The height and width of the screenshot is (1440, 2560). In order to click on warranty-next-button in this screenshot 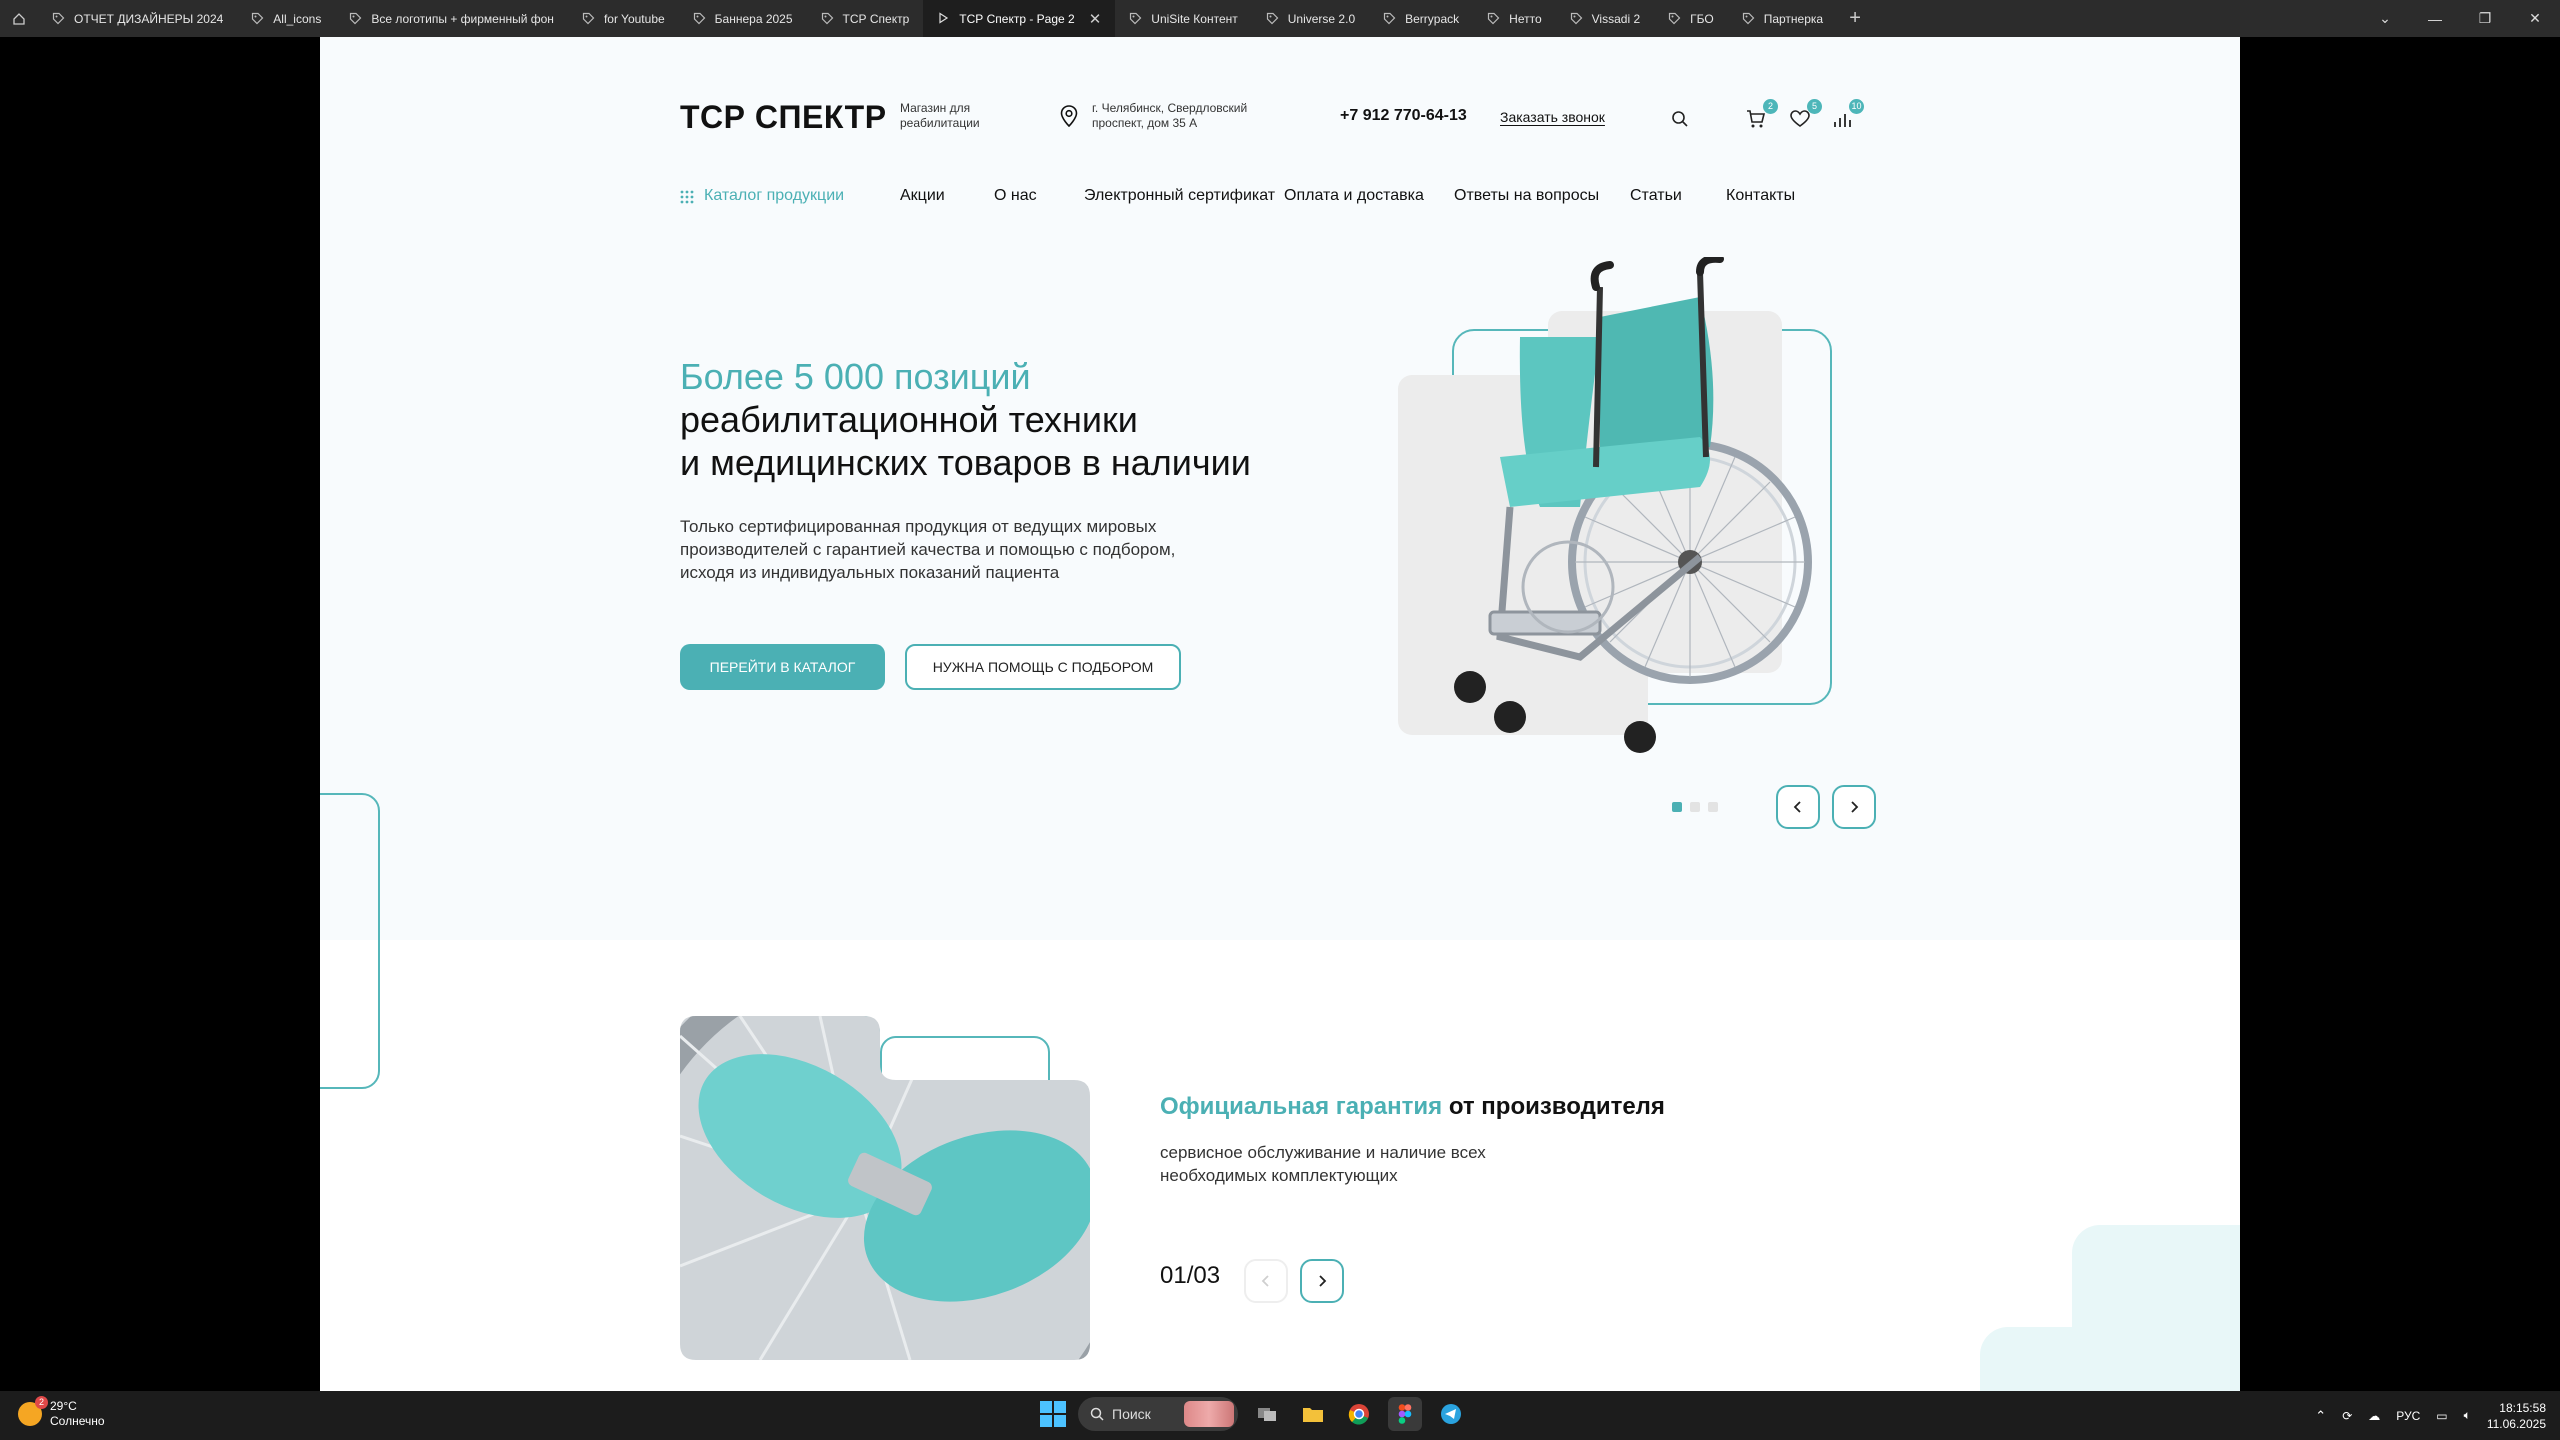, I will do `click(1322, 1281)`.